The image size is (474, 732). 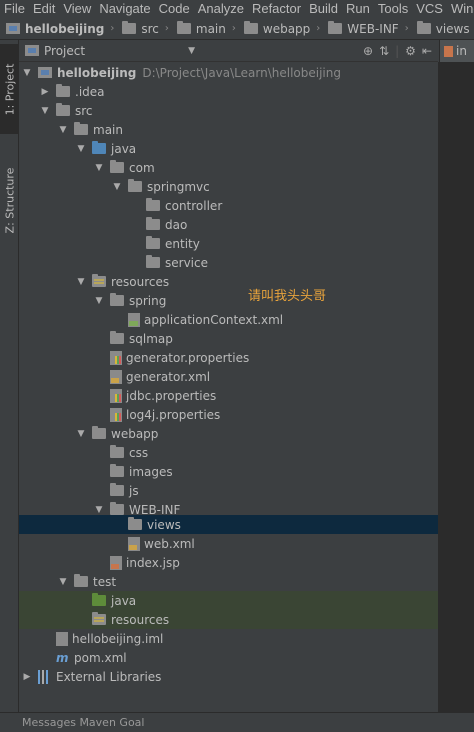 I want to click on editor-area, so click(x=456, y=387).